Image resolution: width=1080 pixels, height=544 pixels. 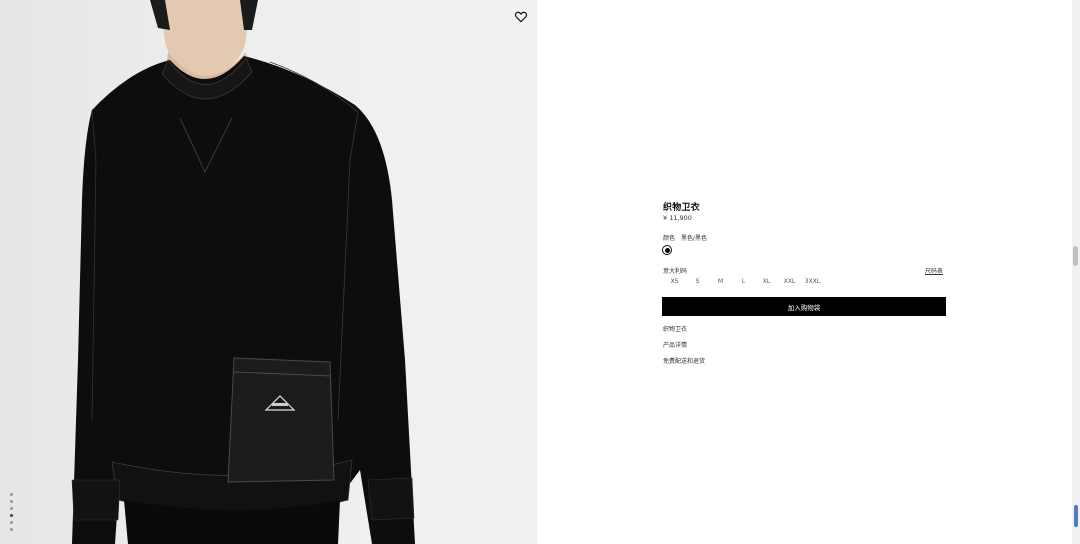 I want to click on size-option: L, so click(x=743, y=281).